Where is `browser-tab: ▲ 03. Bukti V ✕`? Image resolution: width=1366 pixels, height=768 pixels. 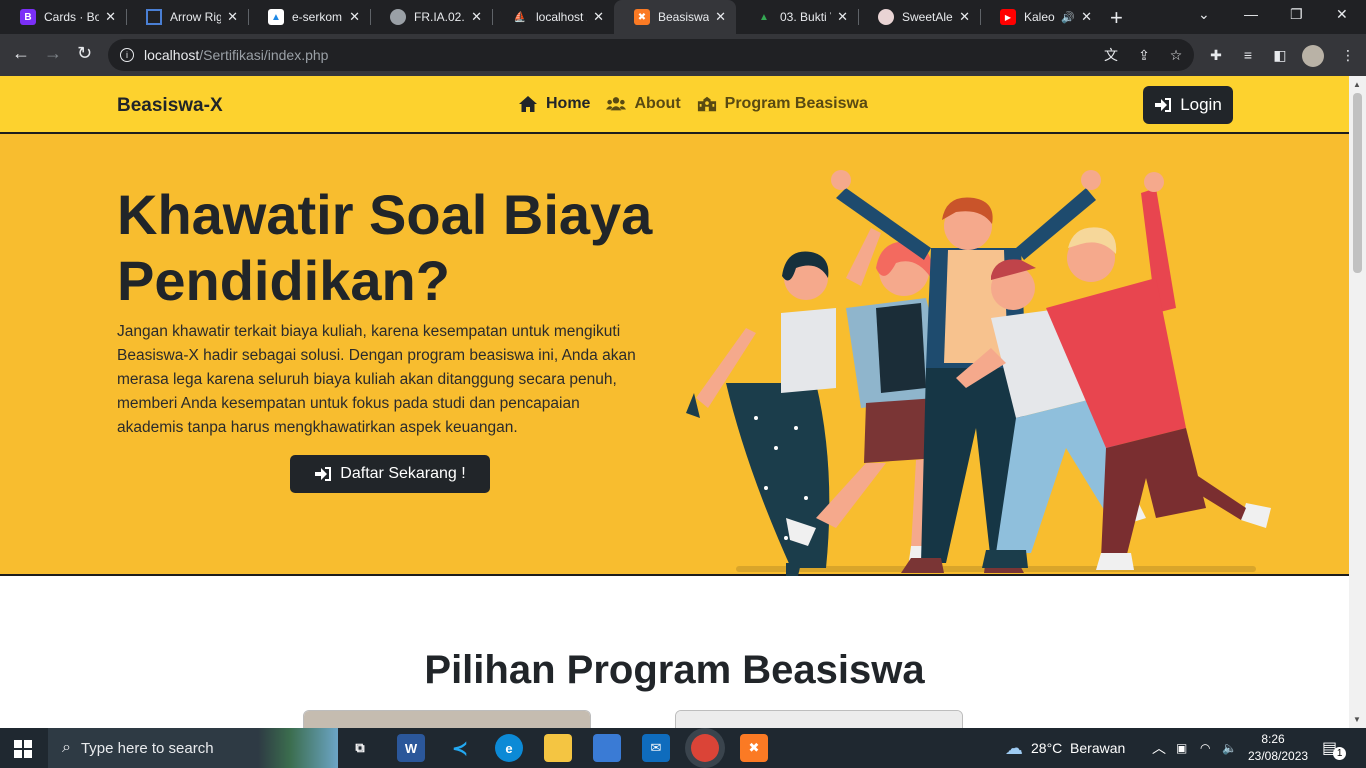
browser-tab: ▲ 03. Bukti V ✕ is located at coordinates (797, 17).